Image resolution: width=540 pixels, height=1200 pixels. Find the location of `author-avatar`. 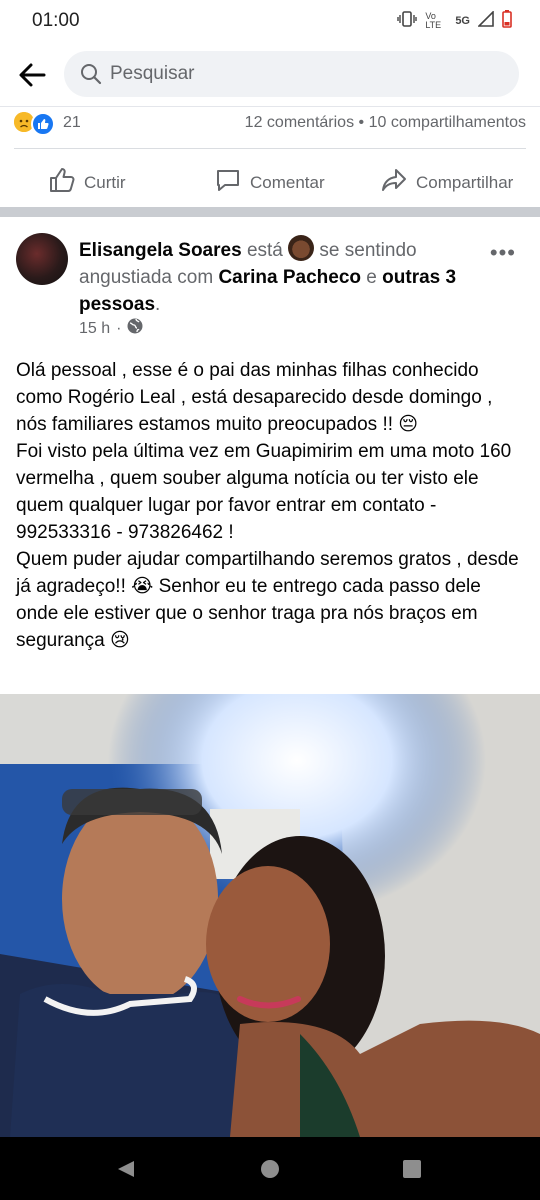

author-avatar is located at coordinates (42, 259).